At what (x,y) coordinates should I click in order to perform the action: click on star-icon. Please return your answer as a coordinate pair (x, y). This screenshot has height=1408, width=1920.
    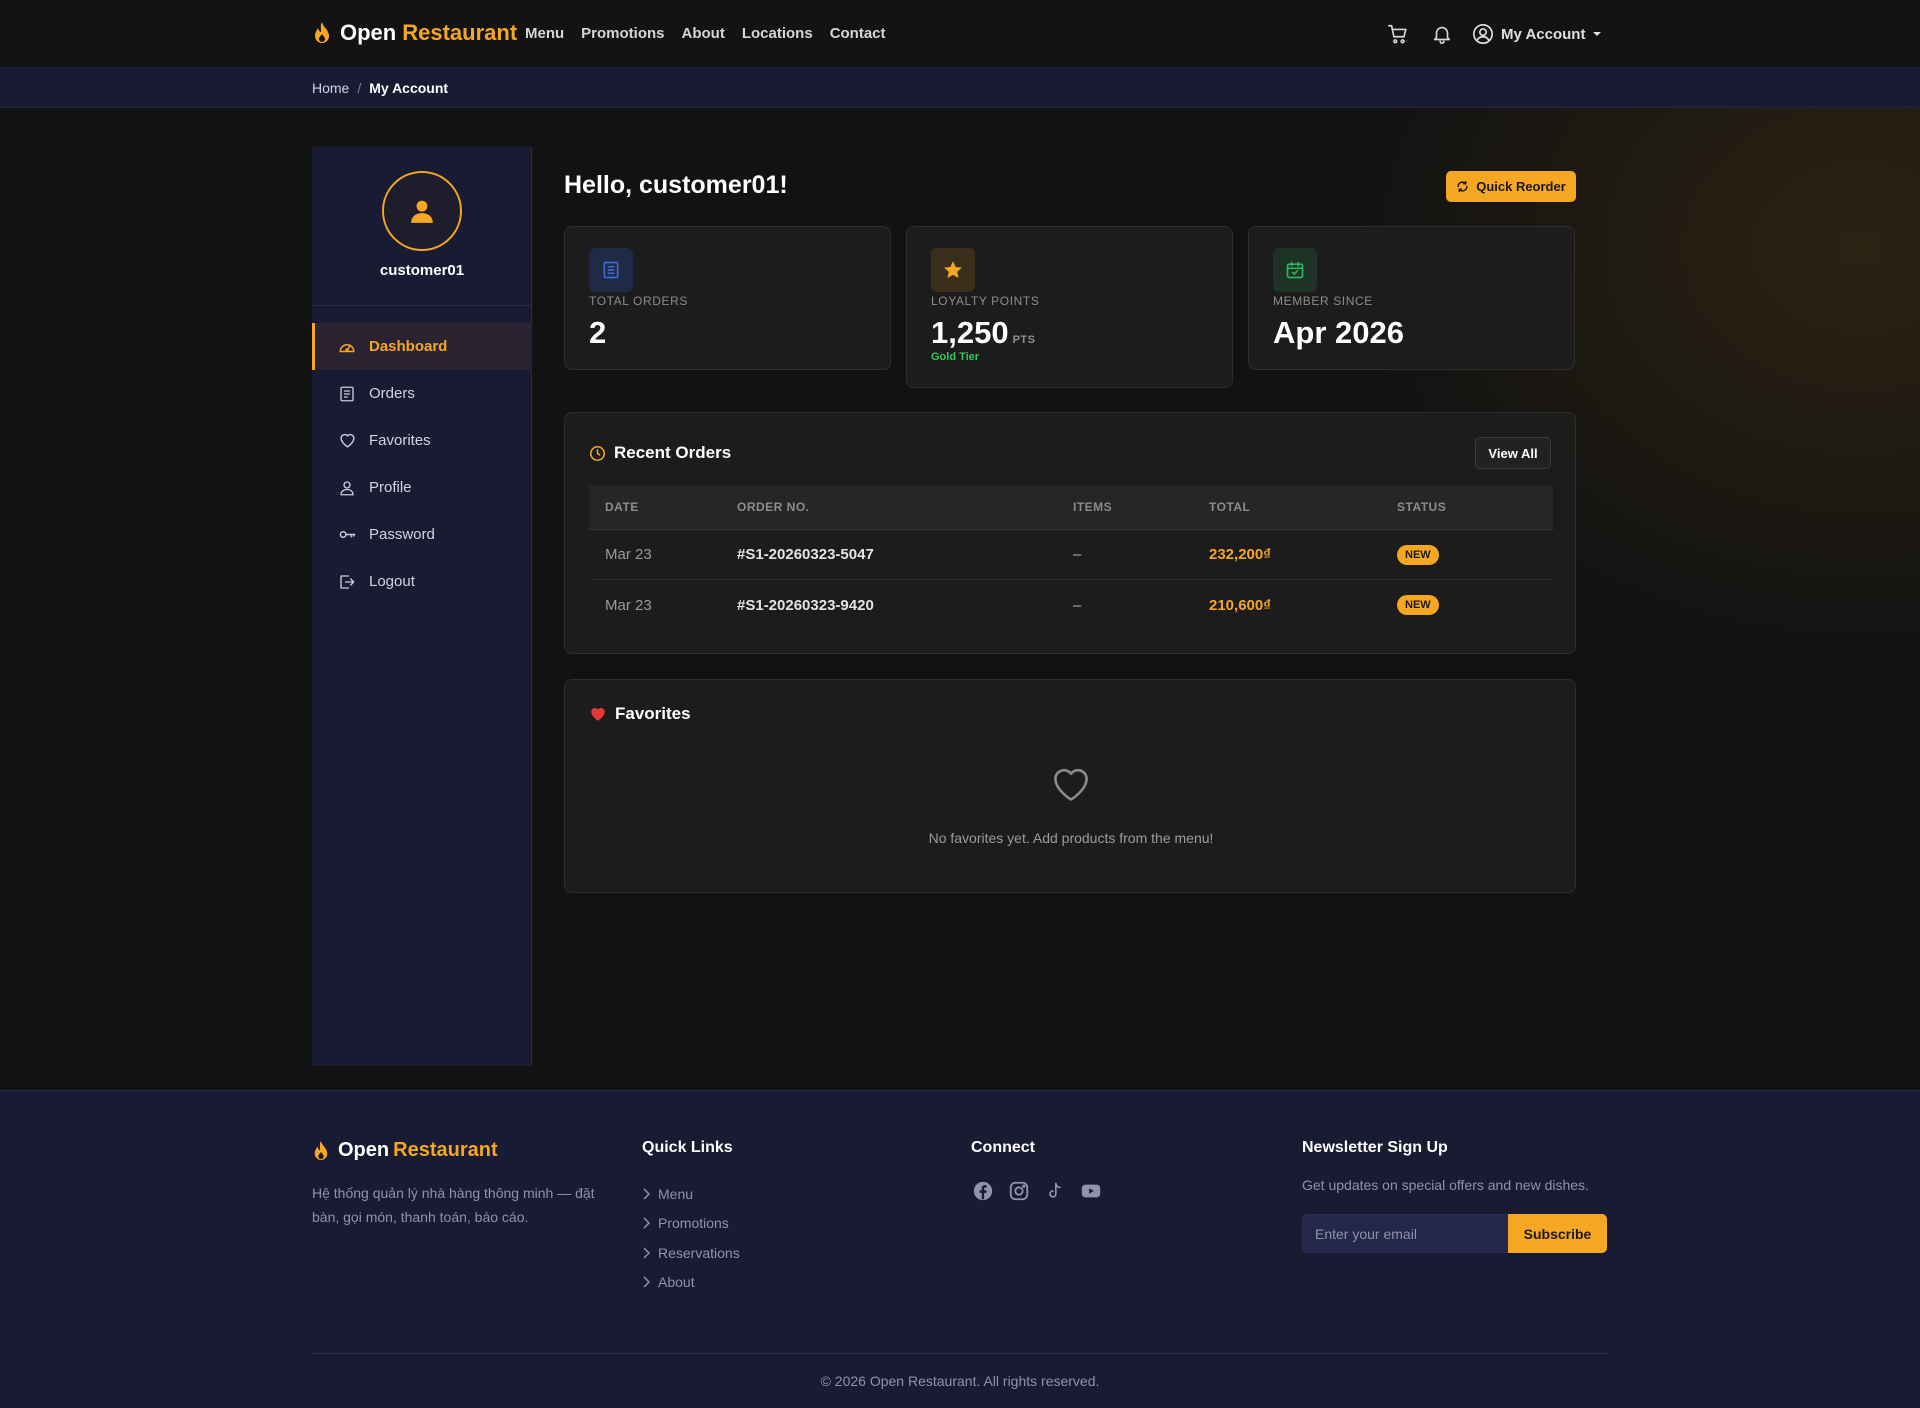
    Looking at the image, I should click on (953, 270).